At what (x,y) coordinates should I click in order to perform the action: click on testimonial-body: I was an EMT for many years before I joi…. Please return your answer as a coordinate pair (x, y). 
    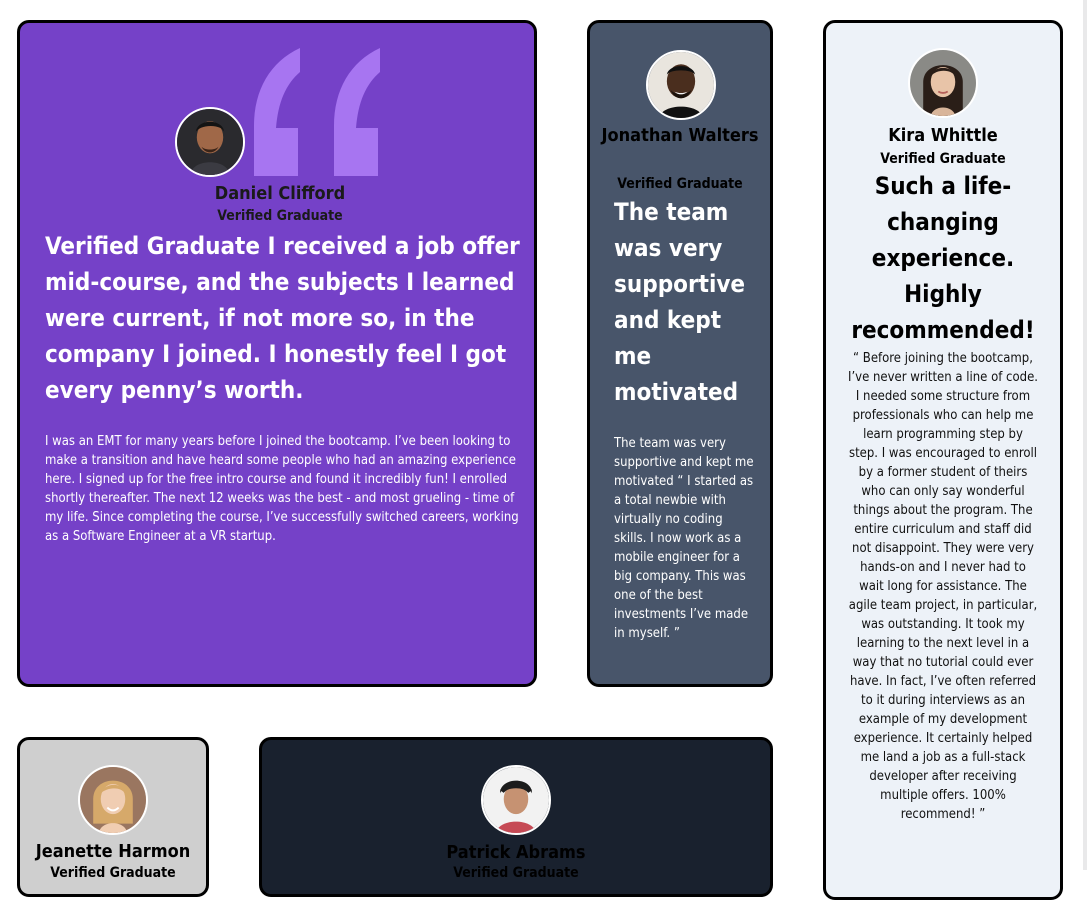
    Looking at the image, I should click on (282, 489).